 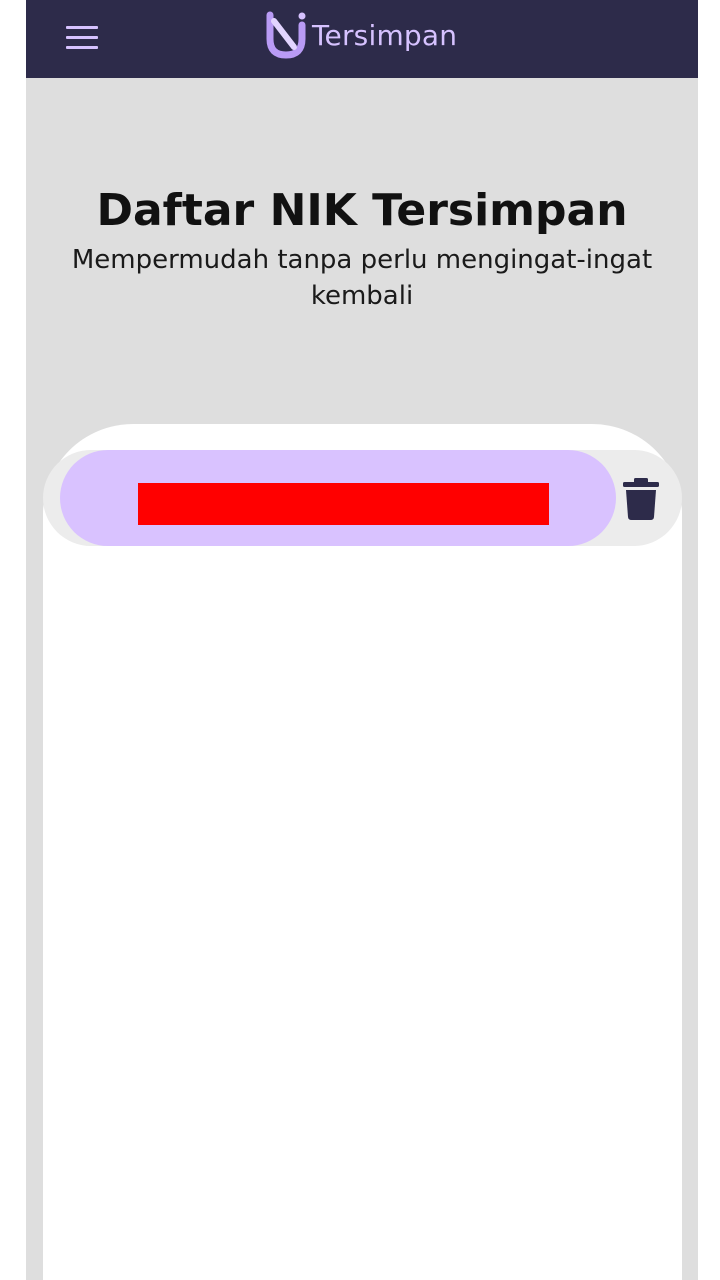 I want to click on page-title: Daftar NIK Tersimpan, so click(x=362, y=210).